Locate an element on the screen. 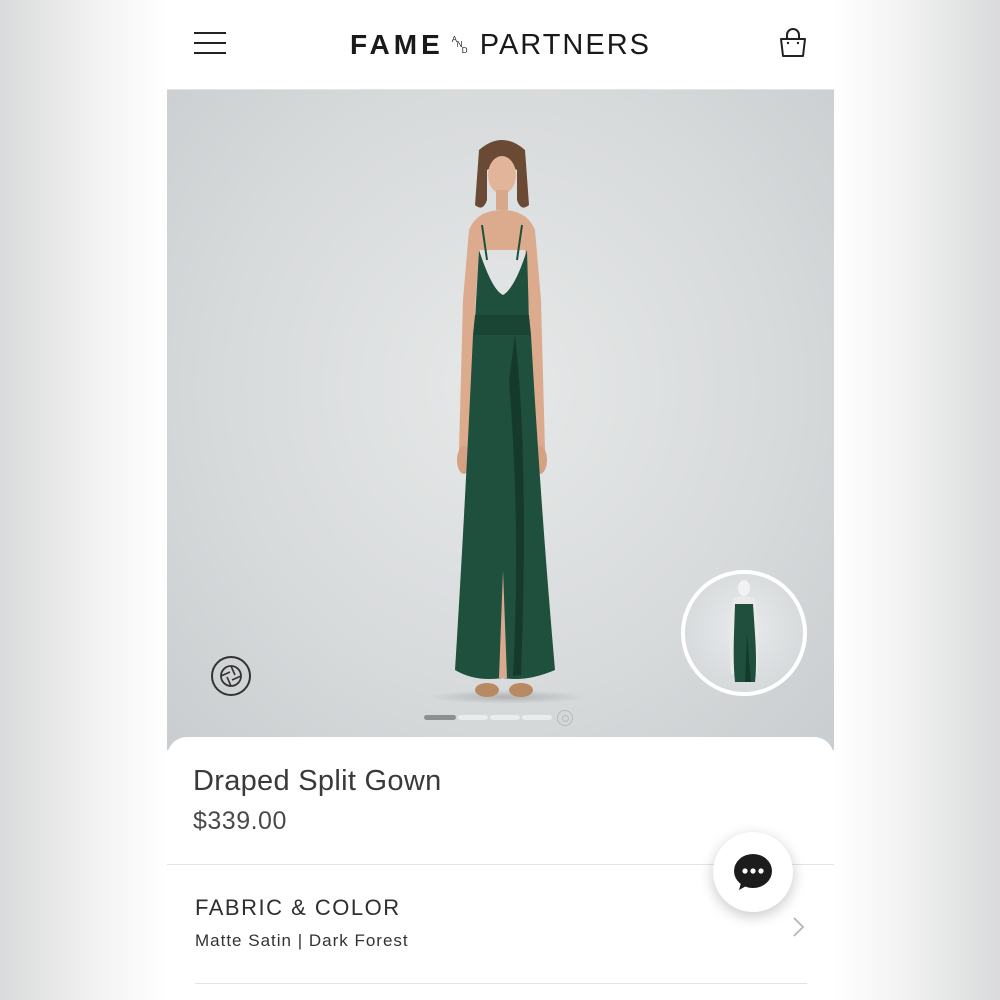 This screenshot has height=1000, width=1000. product-price: $339.00 is located at coordinates (240, 821).